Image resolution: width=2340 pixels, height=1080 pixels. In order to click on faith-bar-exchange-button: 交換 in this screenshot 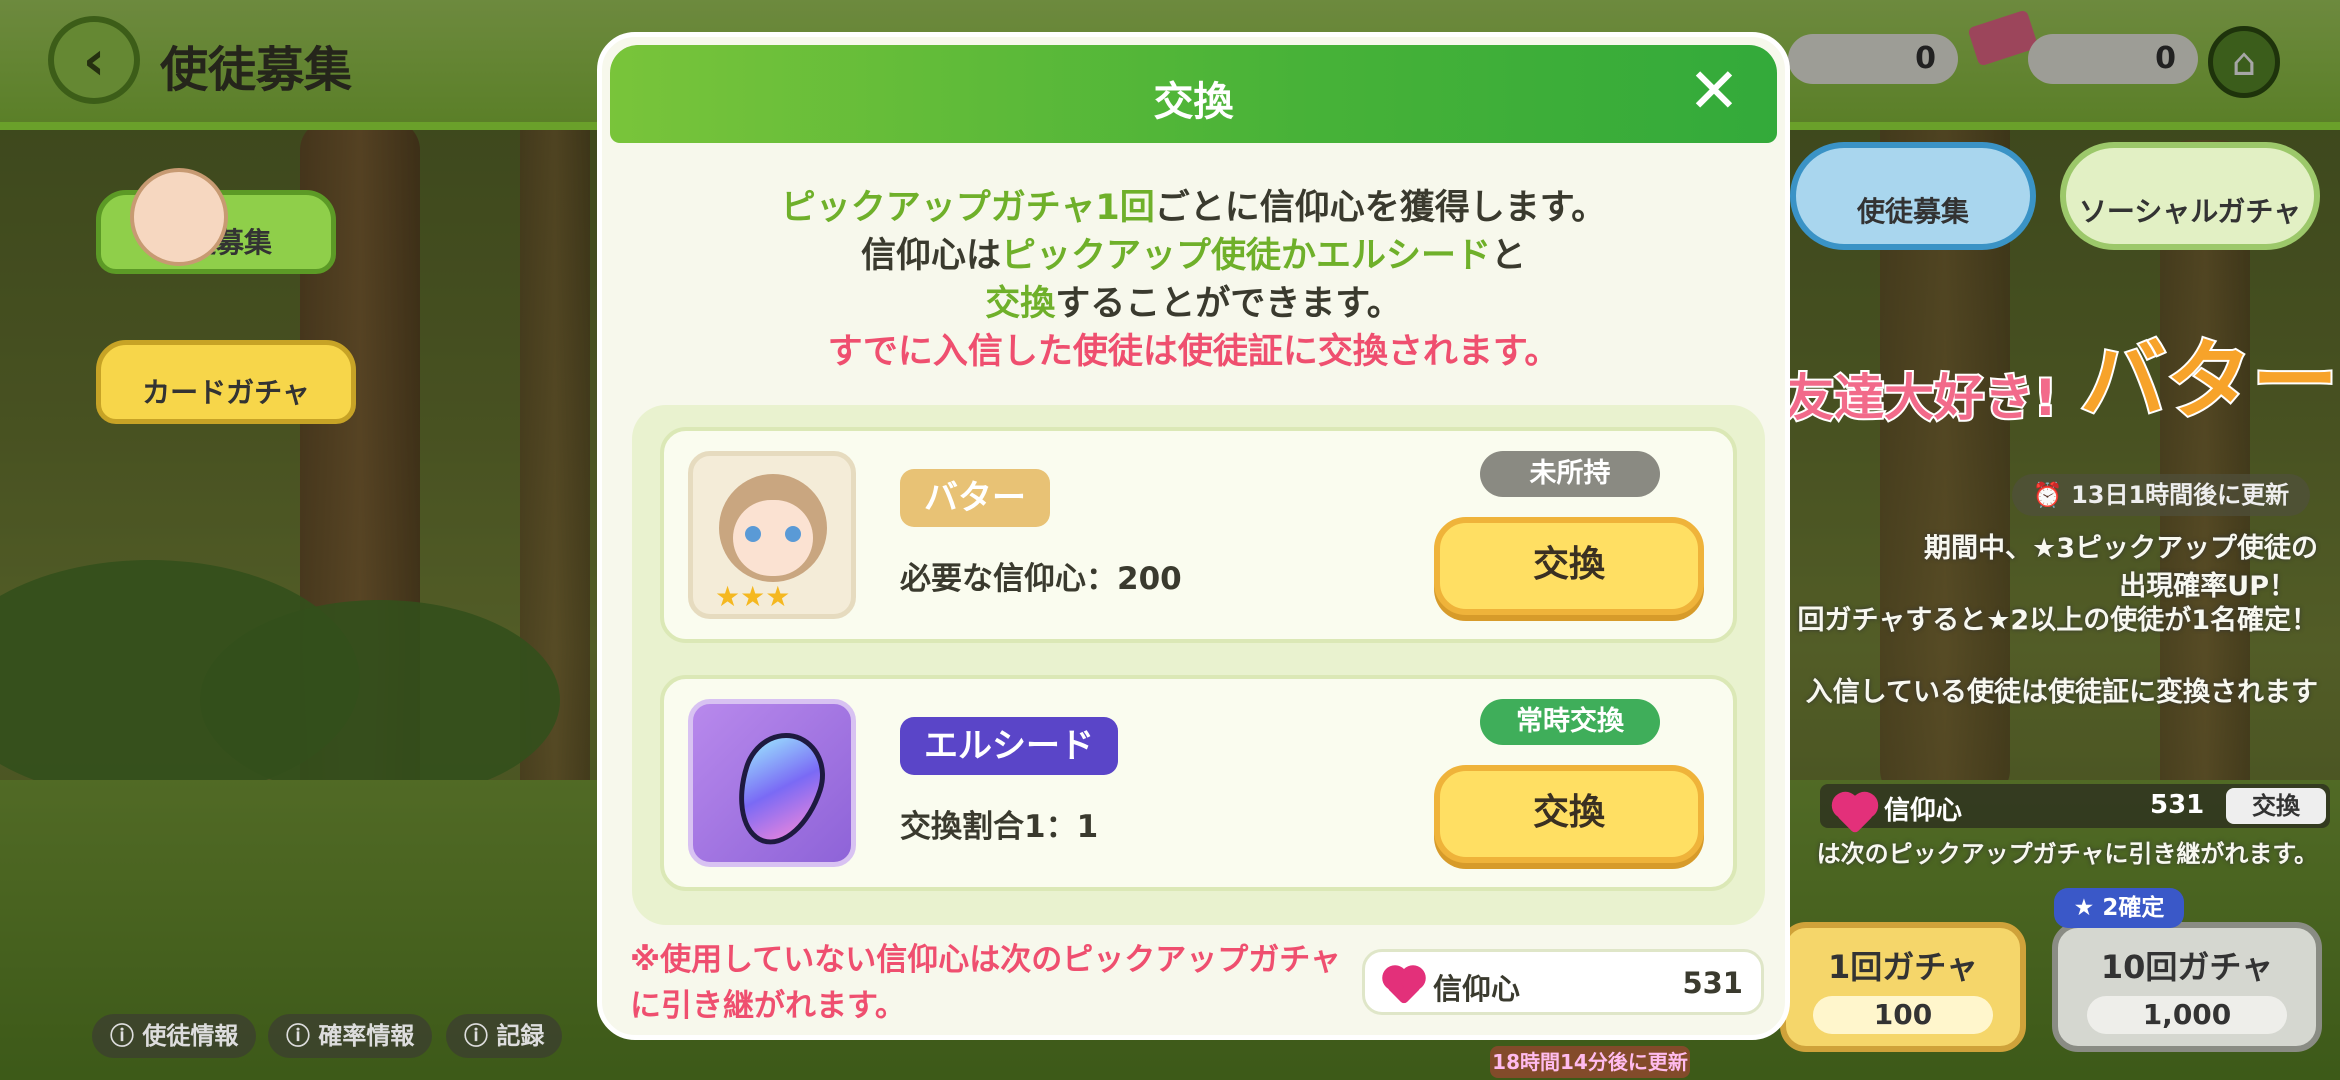, I will do `click(2276, 806)`.